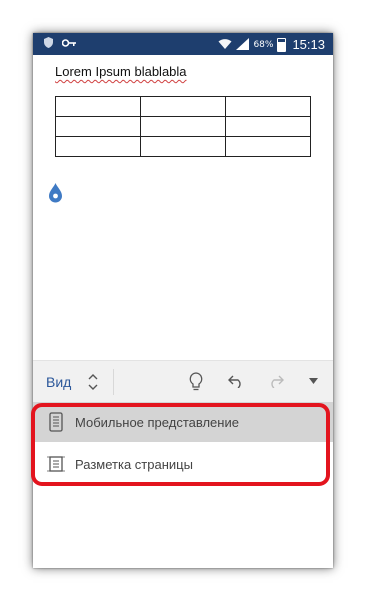 The height and width of the screenshot is (601, 366). I want to click on document-title-text: Lorem Ipsum blablabla, so click(121, 71).